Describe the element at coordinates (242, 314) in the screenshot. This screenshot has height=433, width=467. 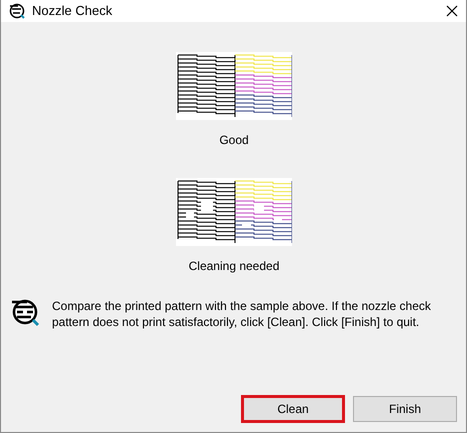
I see `instruction-text: Compare the printed pattern with the sample above. If the nozzle check pattern does not print satisfactorily, click [Clean]. Click [Finish] to quit.` at that location.